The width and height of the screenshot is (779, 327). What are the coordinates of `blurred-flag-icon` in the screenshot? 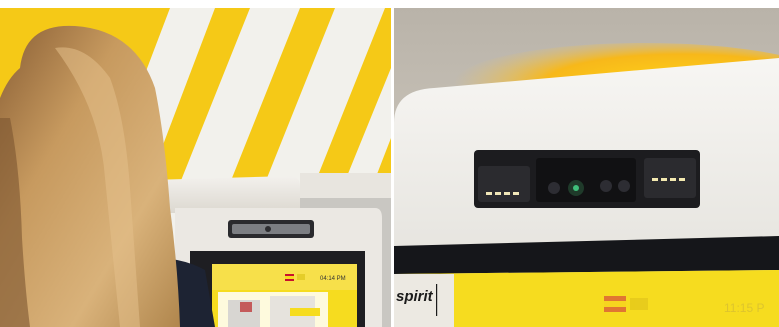 It's located at (626, 304).